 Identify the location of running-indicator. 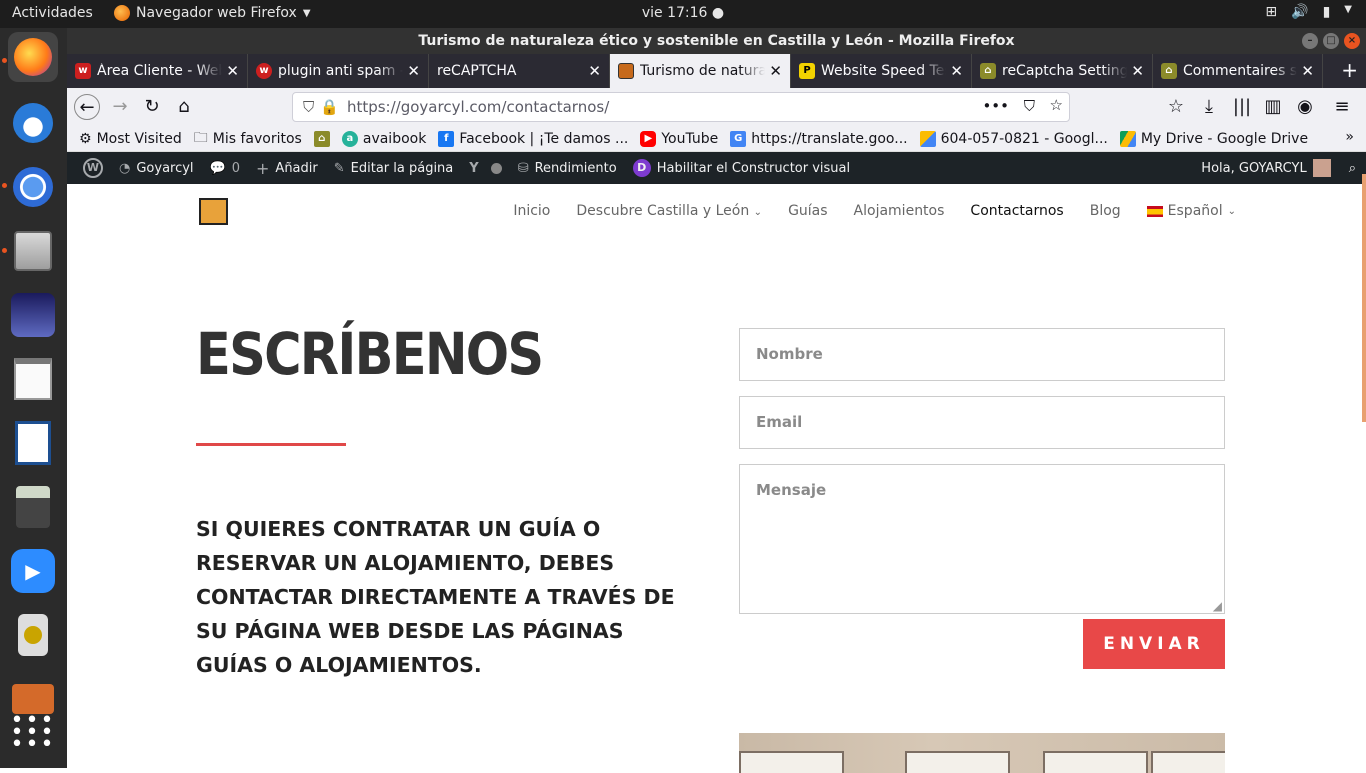
(4, 250).